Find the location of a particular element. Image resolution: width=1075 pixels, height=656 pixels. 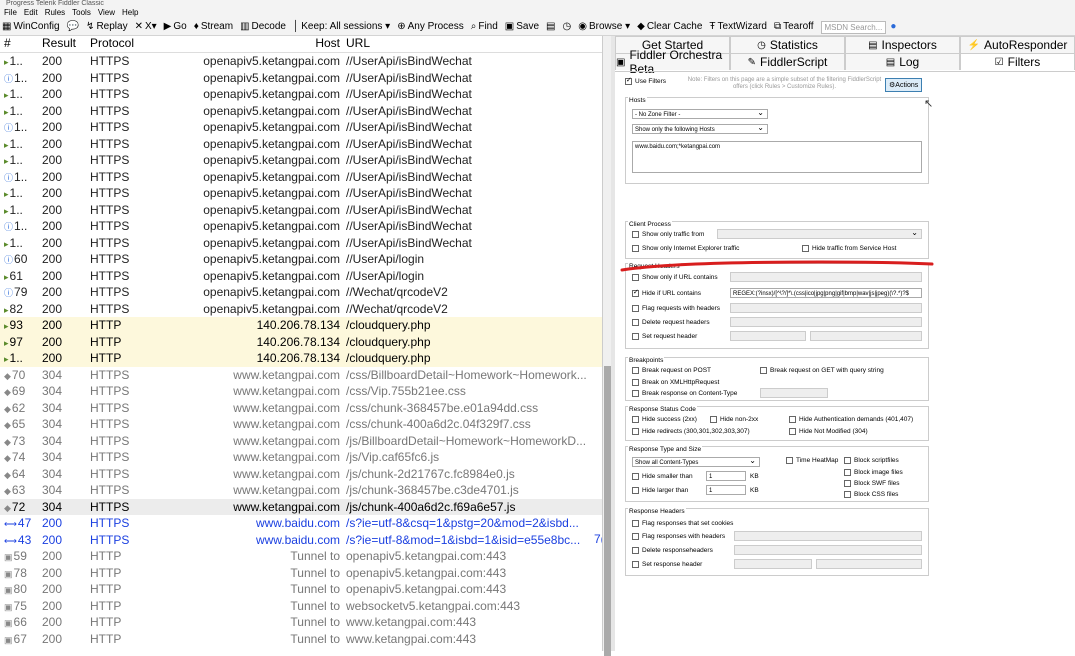

comment-button: 💬 is located at coordinates (73, 27).